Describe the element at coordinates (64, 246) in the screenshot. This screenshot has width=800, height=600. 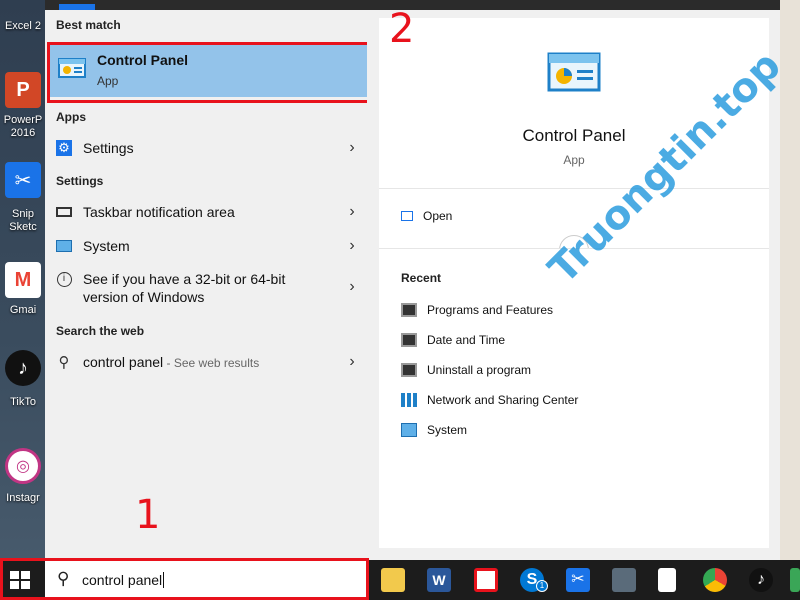
I see `monitor-icon` at that location.